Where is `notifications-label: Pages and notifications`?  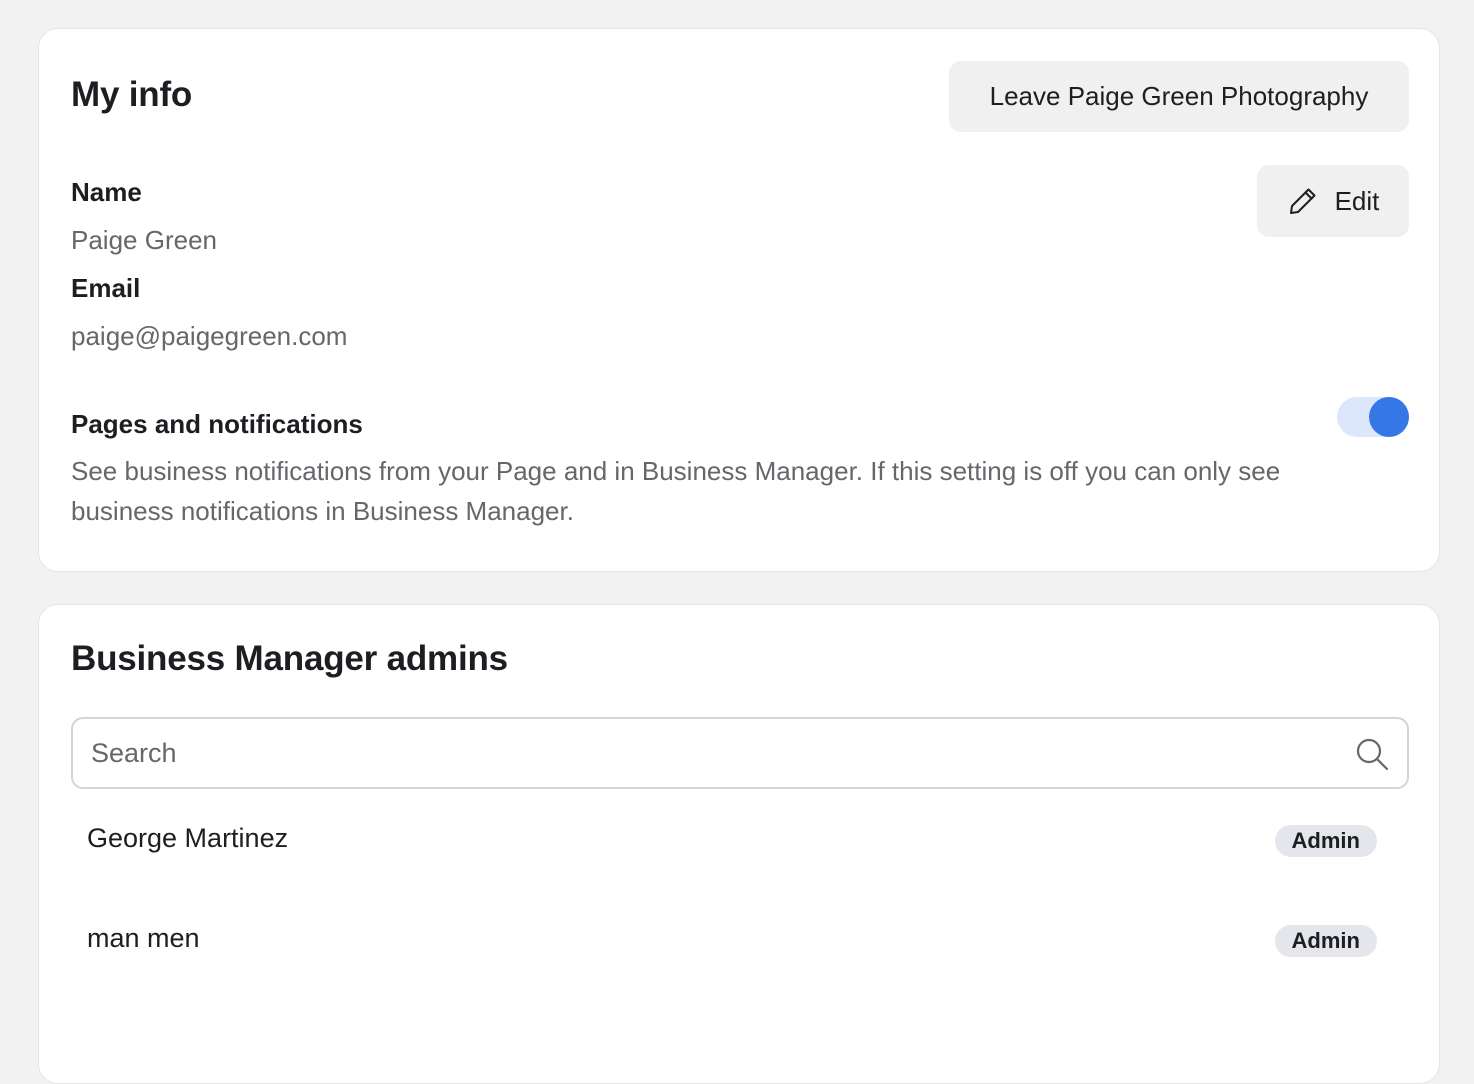 notifications-label: Pages and notifications is located at coordinates (217, 424).